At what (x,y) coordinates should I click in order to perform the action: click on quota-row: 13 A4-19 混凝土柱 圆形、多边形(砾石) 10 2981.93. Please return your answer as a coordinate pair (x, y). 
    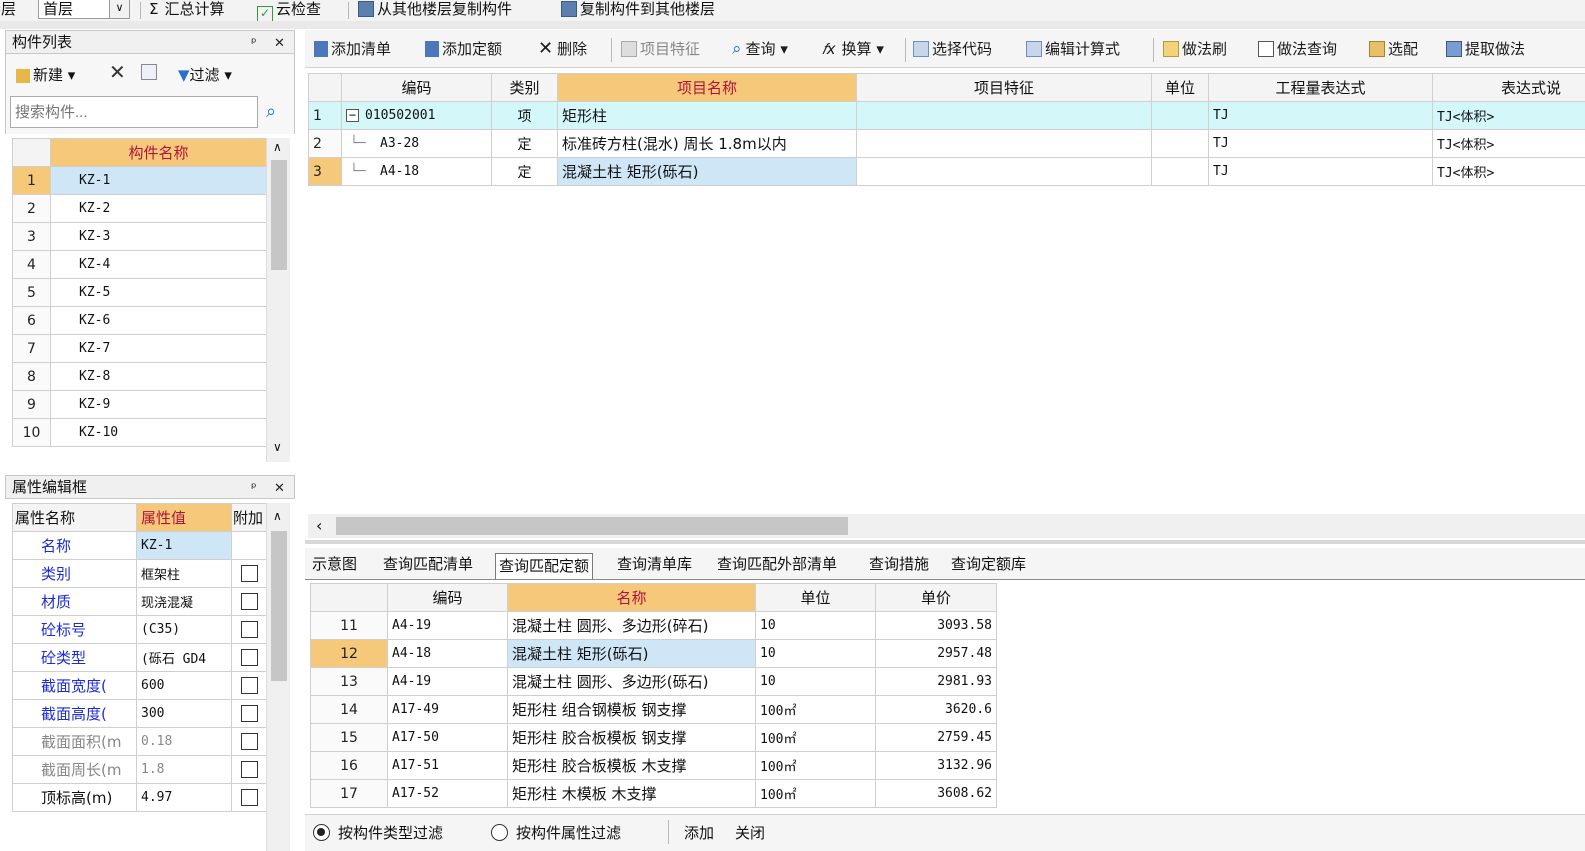
    Looking at the image, I should click on (653, 681).